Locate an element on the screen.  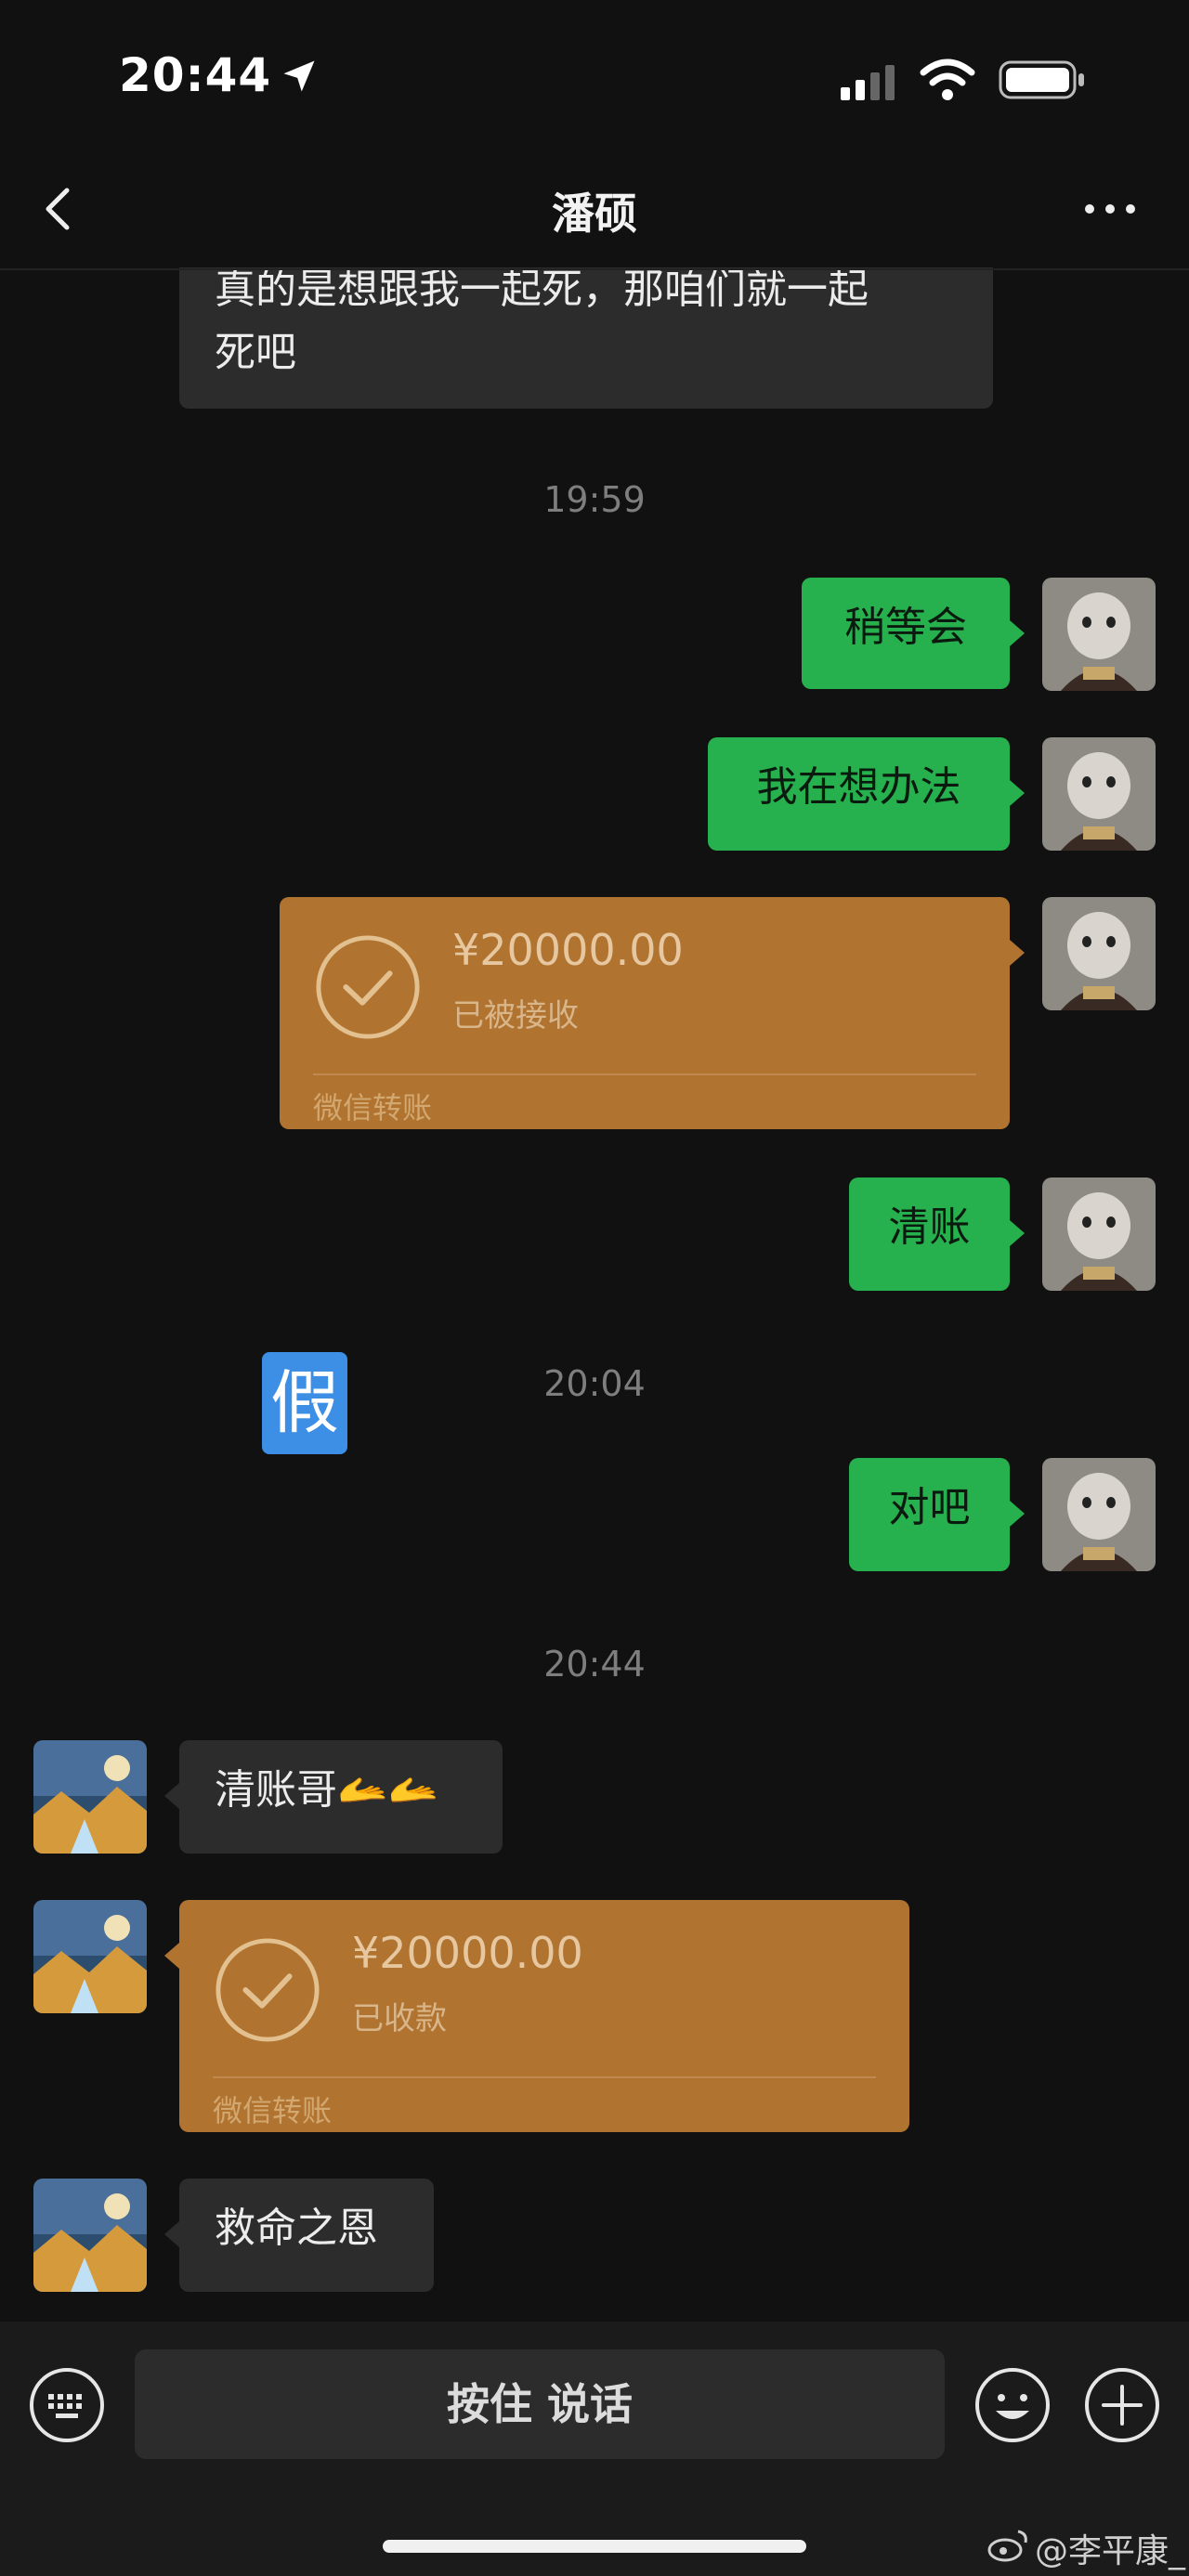
message-text-line: 死吧 is located at coordinates (256, 352).